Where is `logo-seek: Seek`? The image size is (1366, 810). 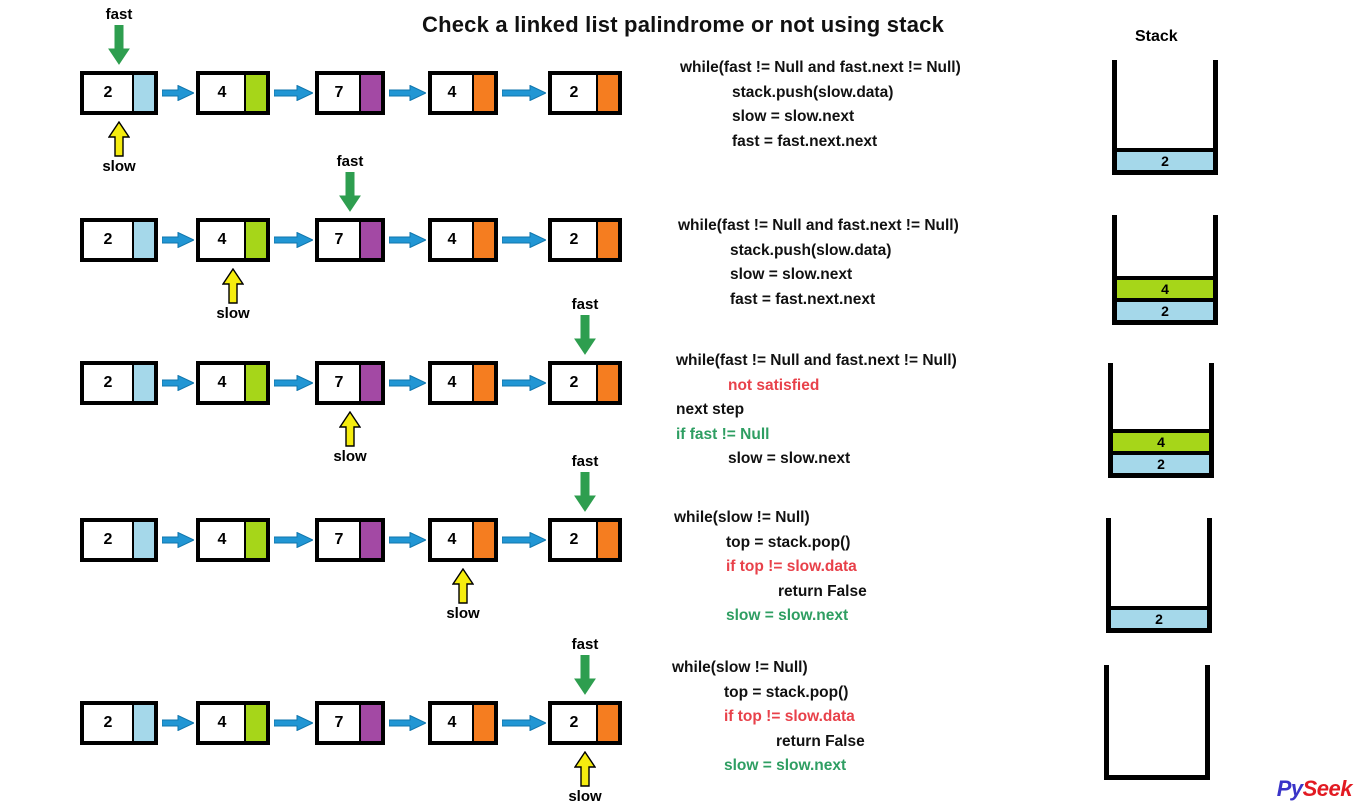 logo-seek: Seek is located at coordinates (1327, 788).